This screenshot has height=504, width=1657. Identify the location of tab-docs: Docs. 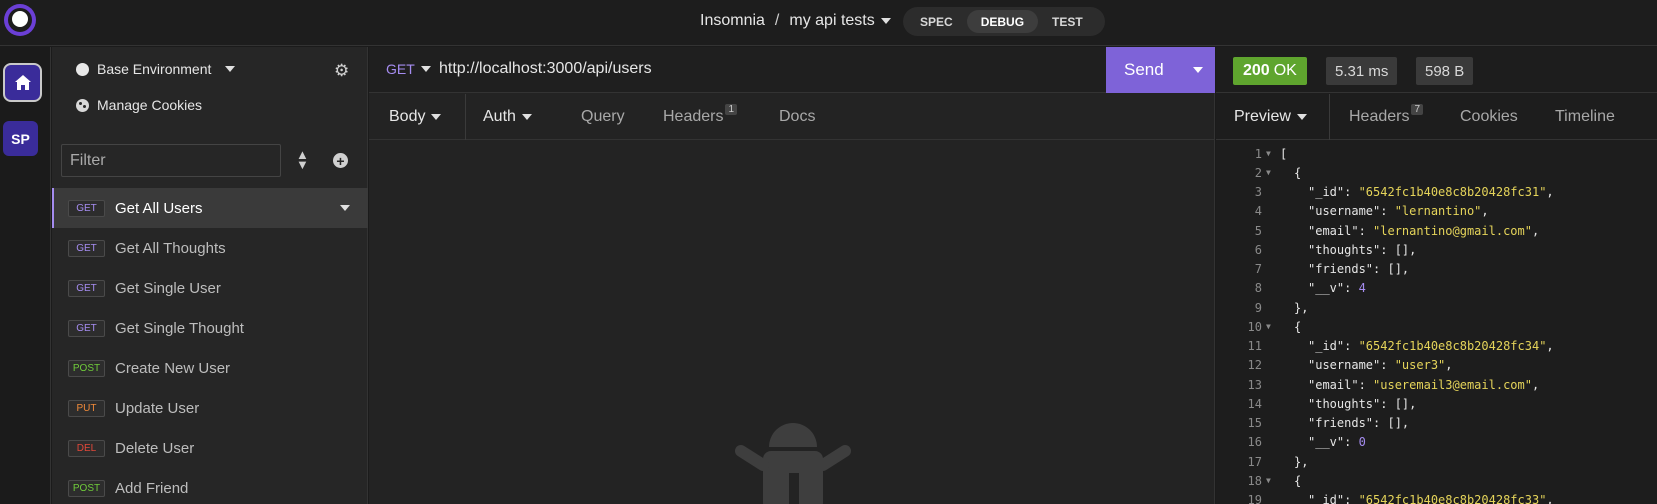
(797, 117).